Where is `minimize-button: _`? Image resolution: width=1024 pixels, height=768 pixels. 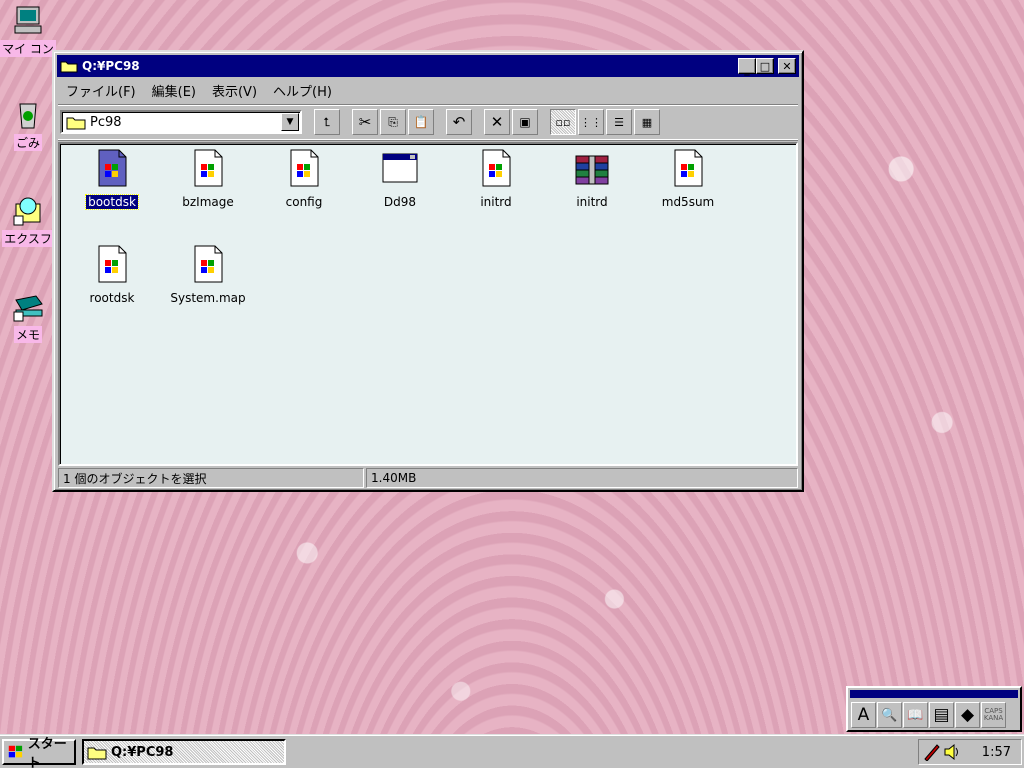 minimize-button: _ is located at coordinates (747, 67).